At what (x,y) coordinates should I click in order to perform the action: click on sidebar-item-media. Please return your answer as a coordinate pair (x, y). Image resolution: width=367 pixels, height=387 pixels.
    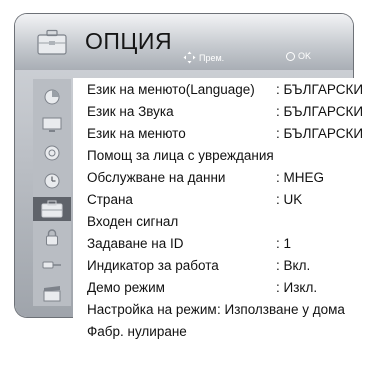
    Looking at the image, I should click on (52, 293).